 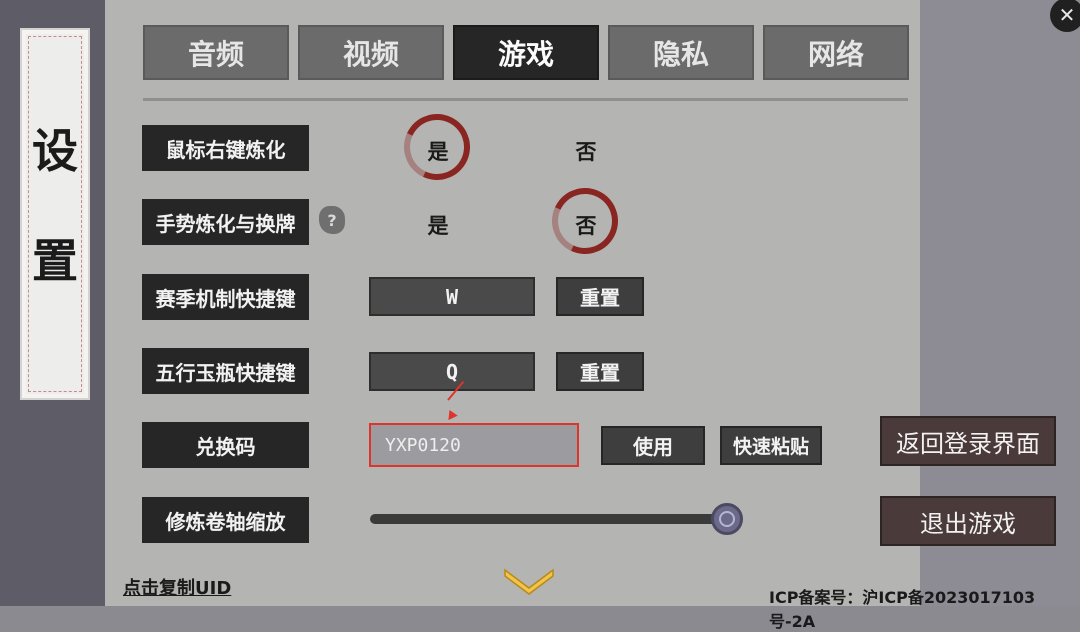 I want to click on title-char-1: 设, so click(x=55, y=151).